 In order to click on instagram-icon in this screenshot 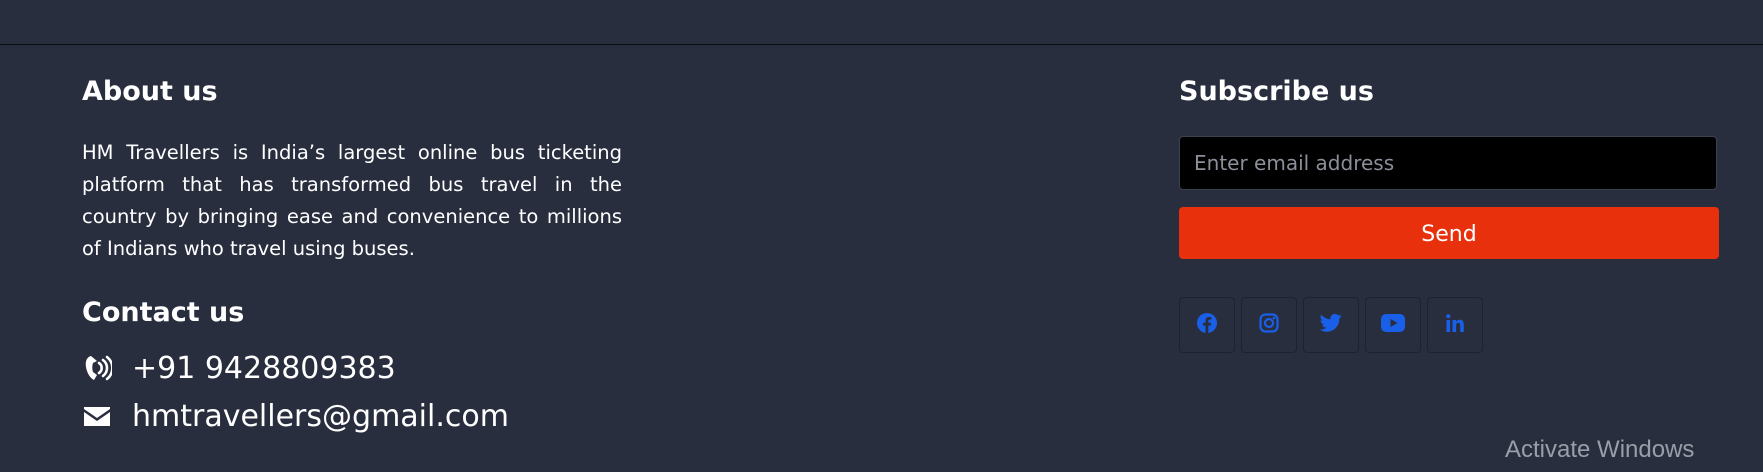, I will do `click(1269, 325)`.